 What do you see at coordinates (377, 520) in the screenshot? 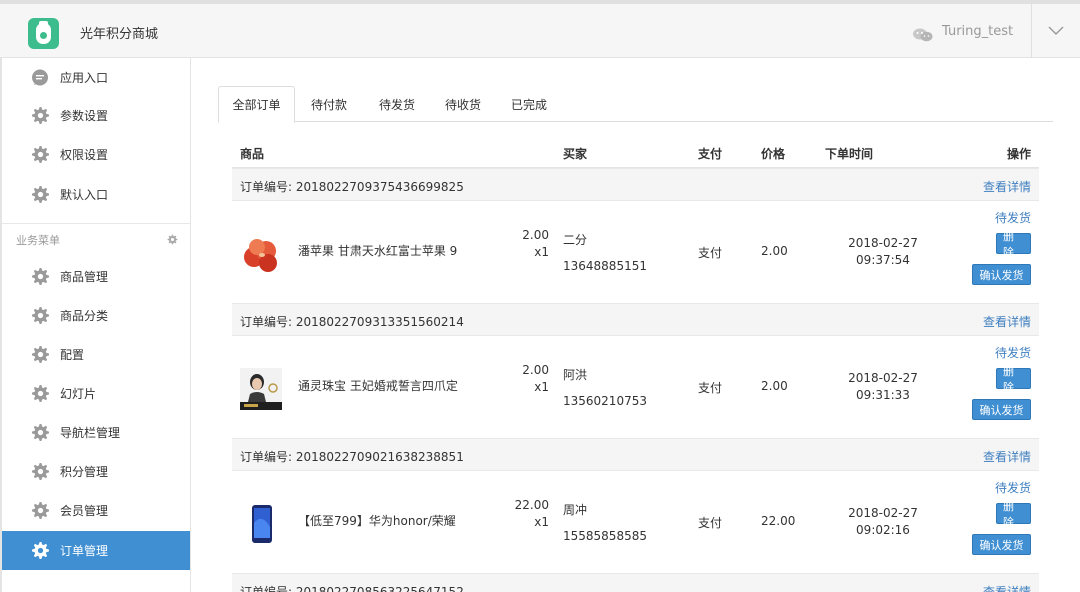
I see `product-name: 【低至799】华为honor/荣耀` at bounding box center [377, 520].